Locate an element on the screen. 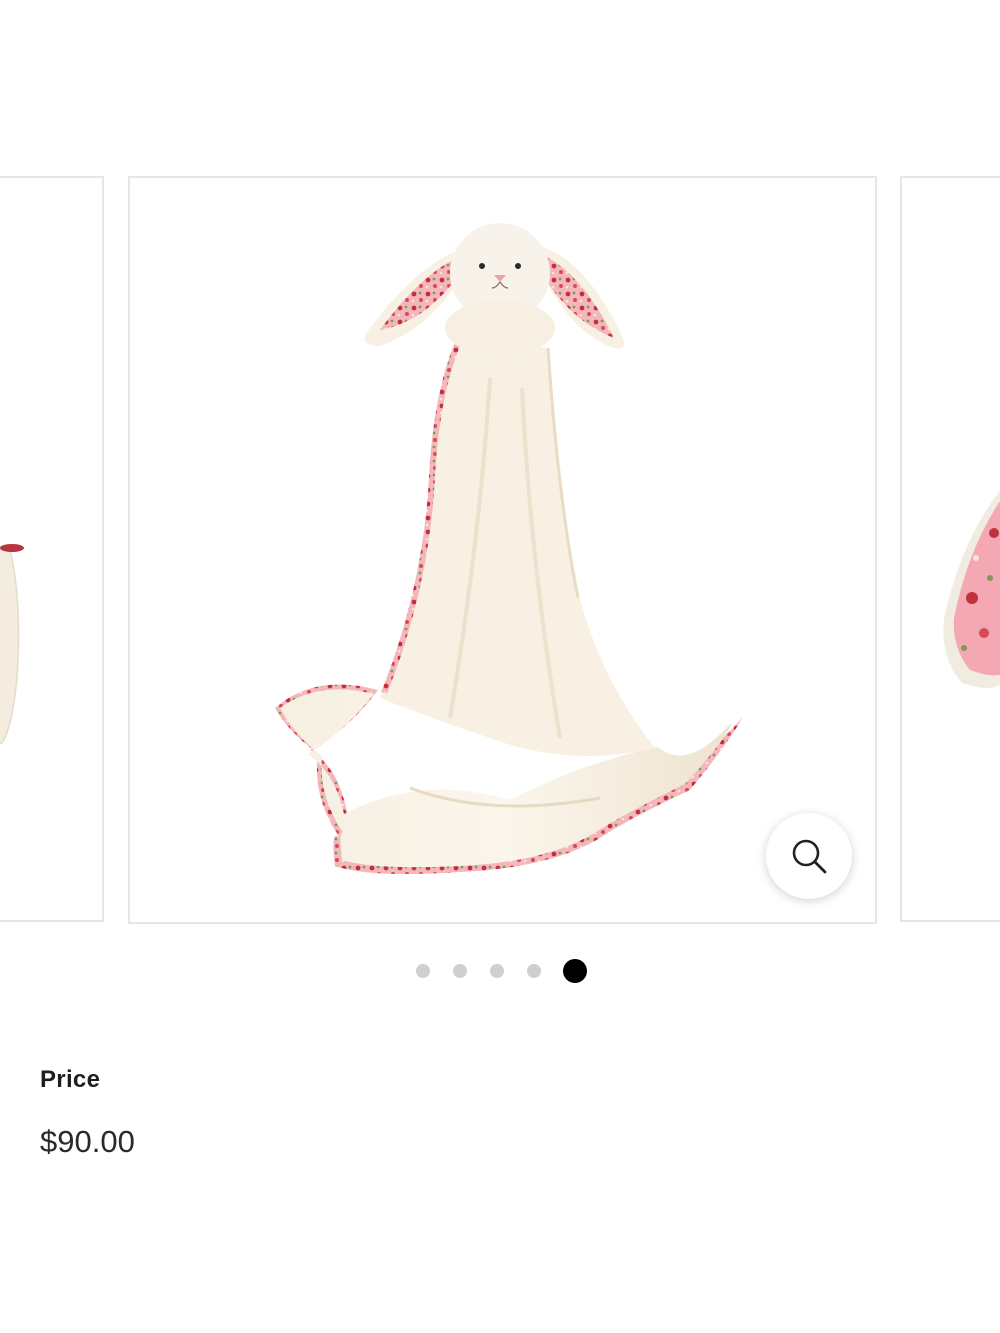 The width and height of the screenshot is (1000, 1333). product-image-next is located at coordinates (971, 589).